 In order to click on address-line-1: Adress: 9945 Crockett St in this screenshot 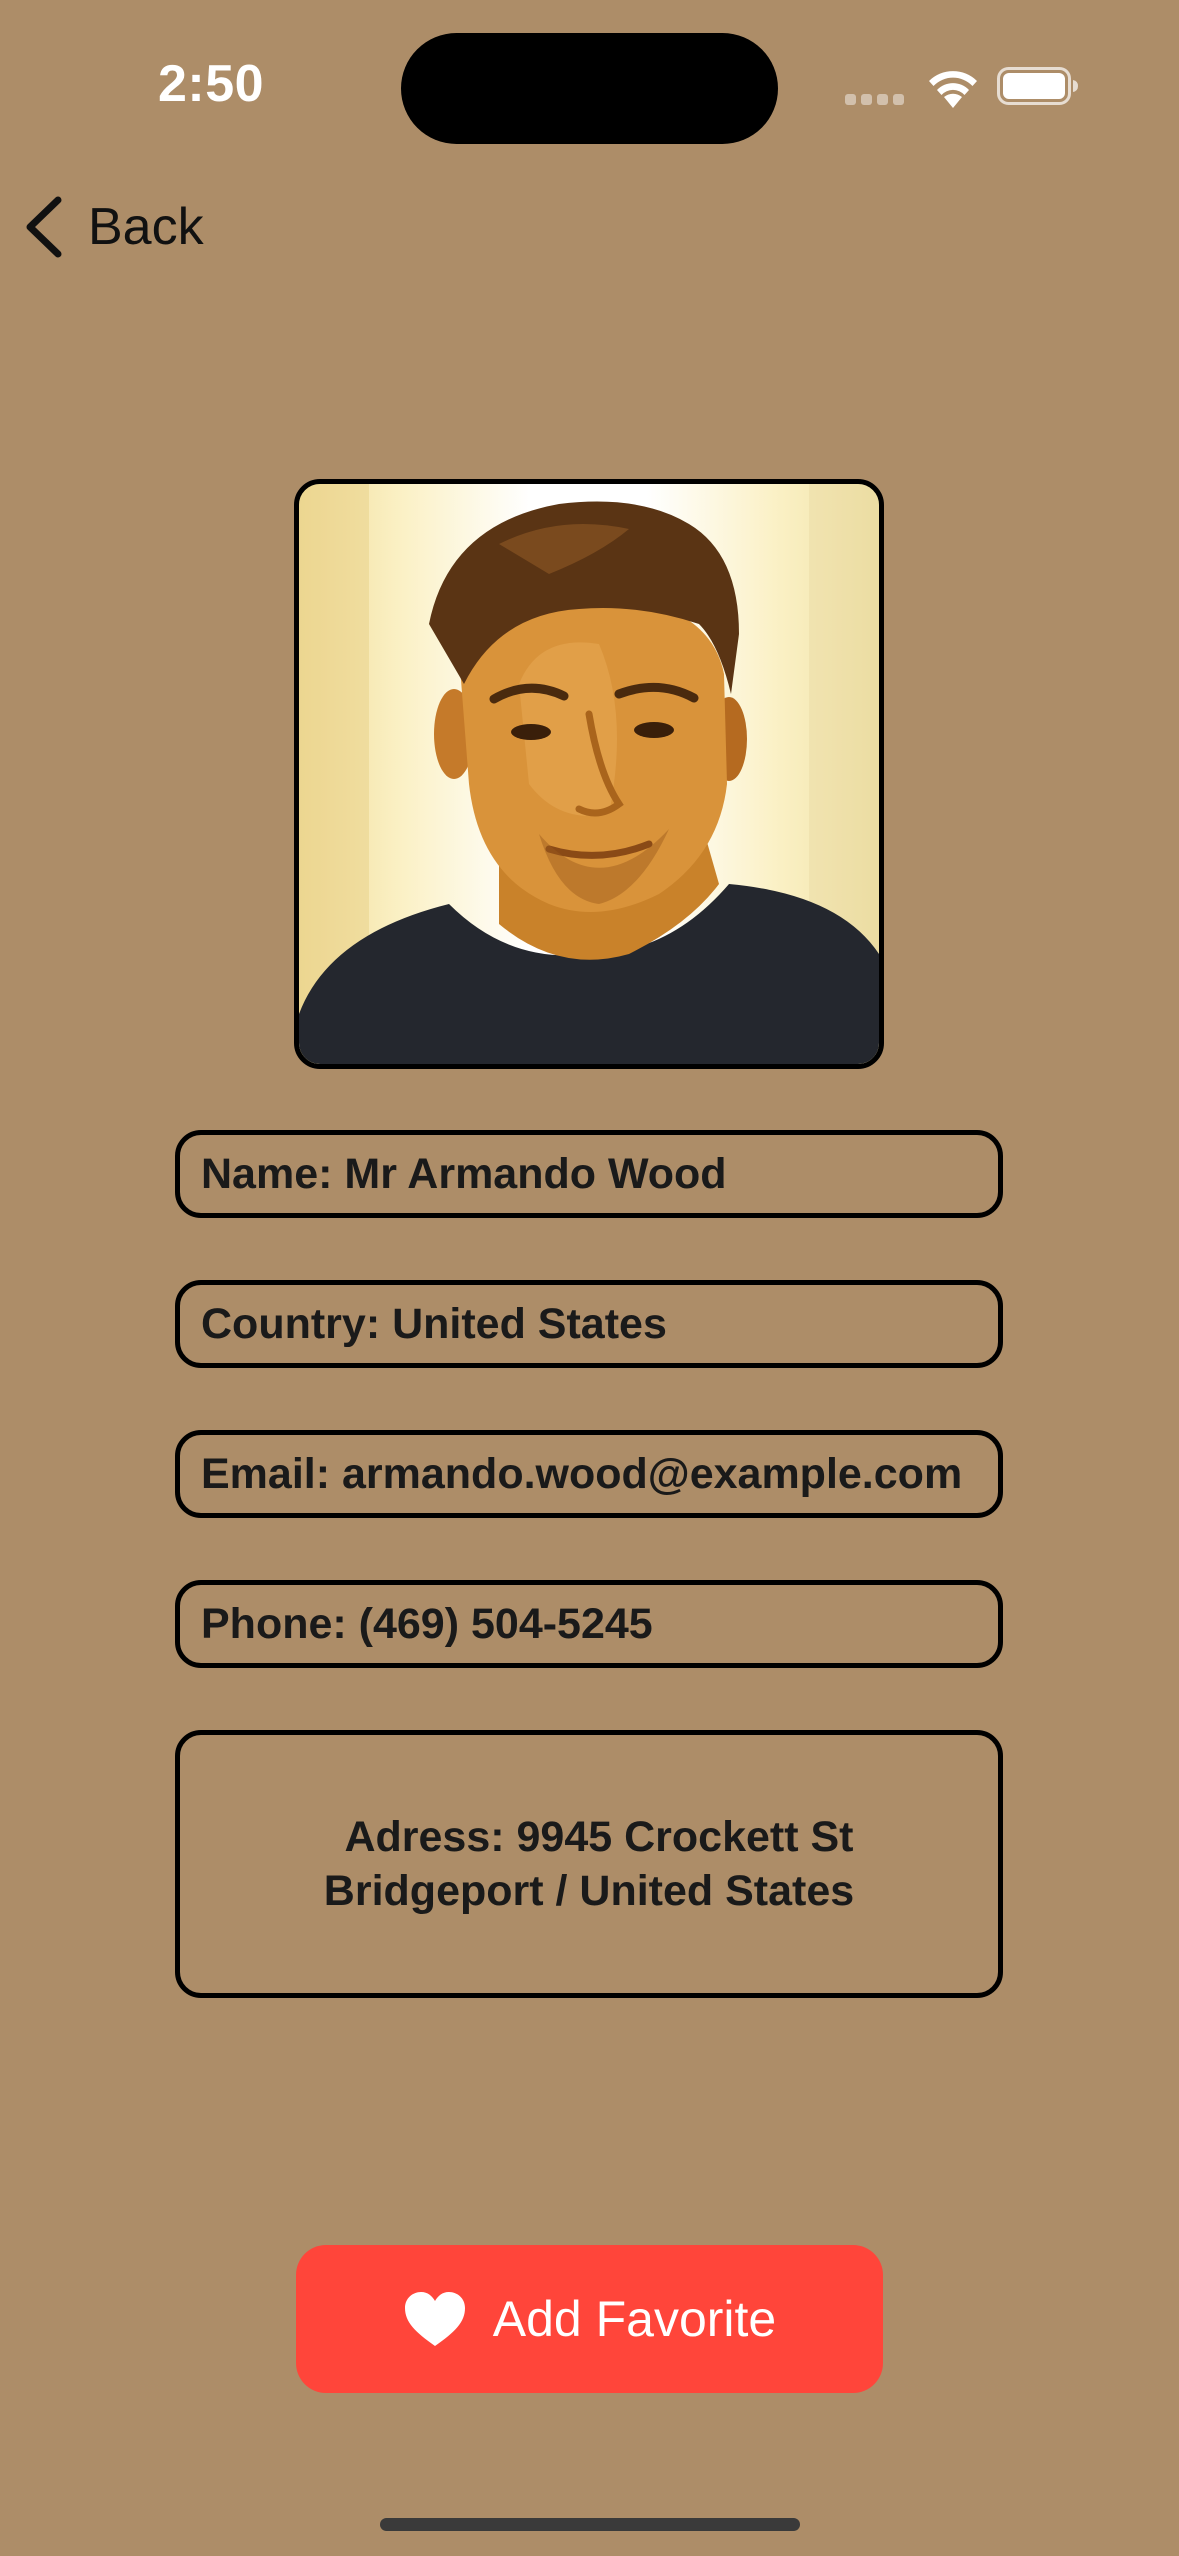, I will do `click(599, 1837)`.